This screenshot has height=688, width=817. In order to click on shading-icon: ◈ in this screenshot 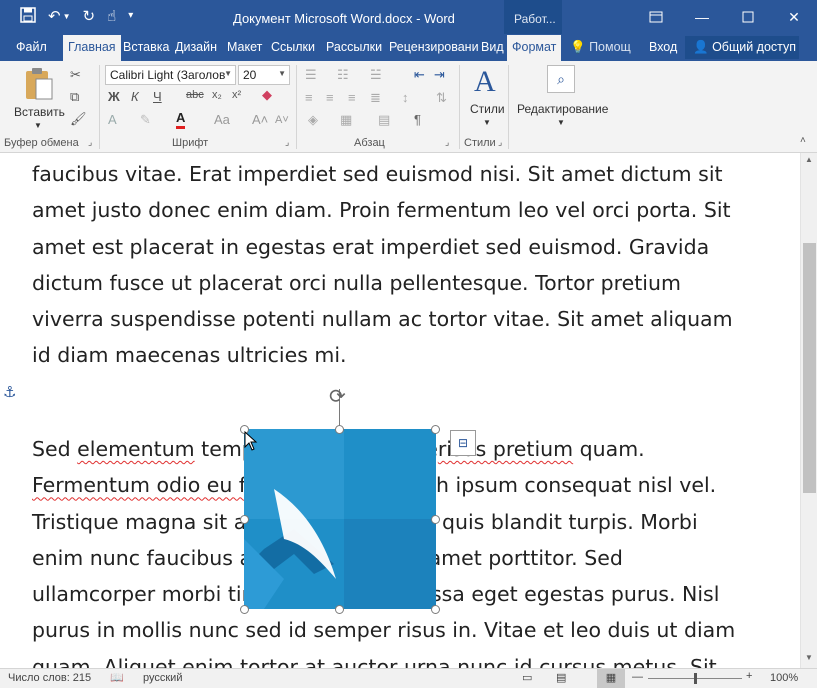, I will do `click(313, 120)`.